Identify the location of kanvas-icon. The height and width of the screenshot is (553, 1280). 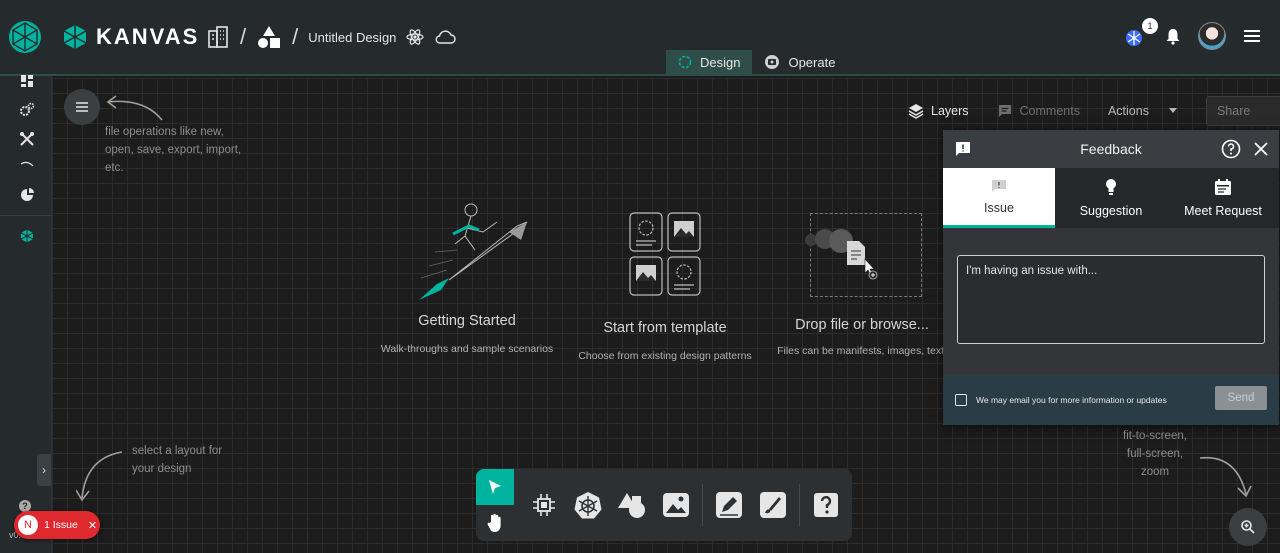
(27, 236).